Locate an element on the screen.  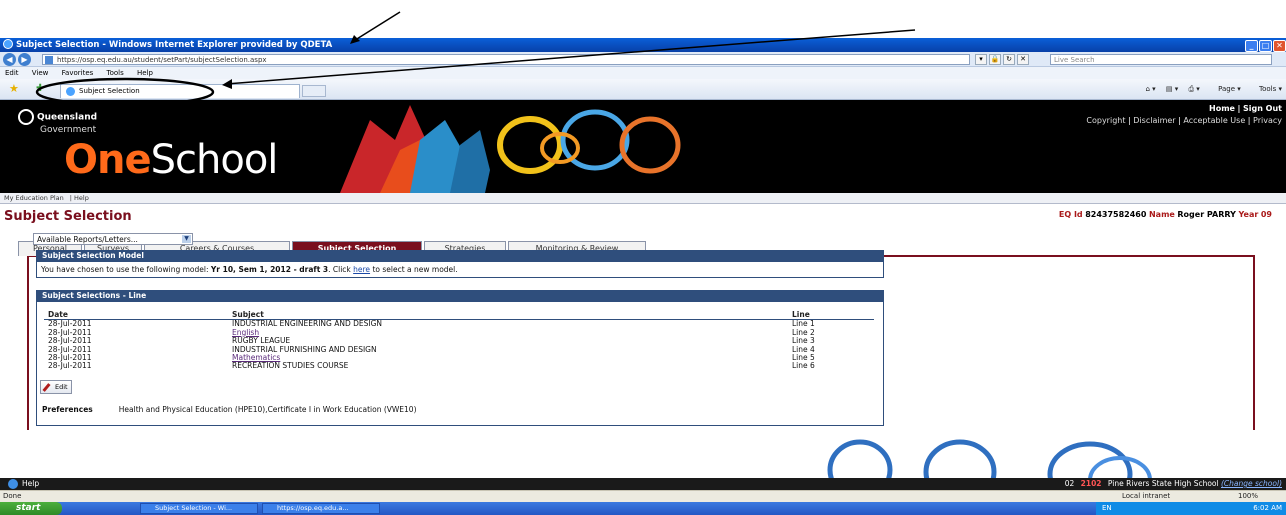
nav-my-education-plan: My Education Plan is located at coordinates (34, 198).